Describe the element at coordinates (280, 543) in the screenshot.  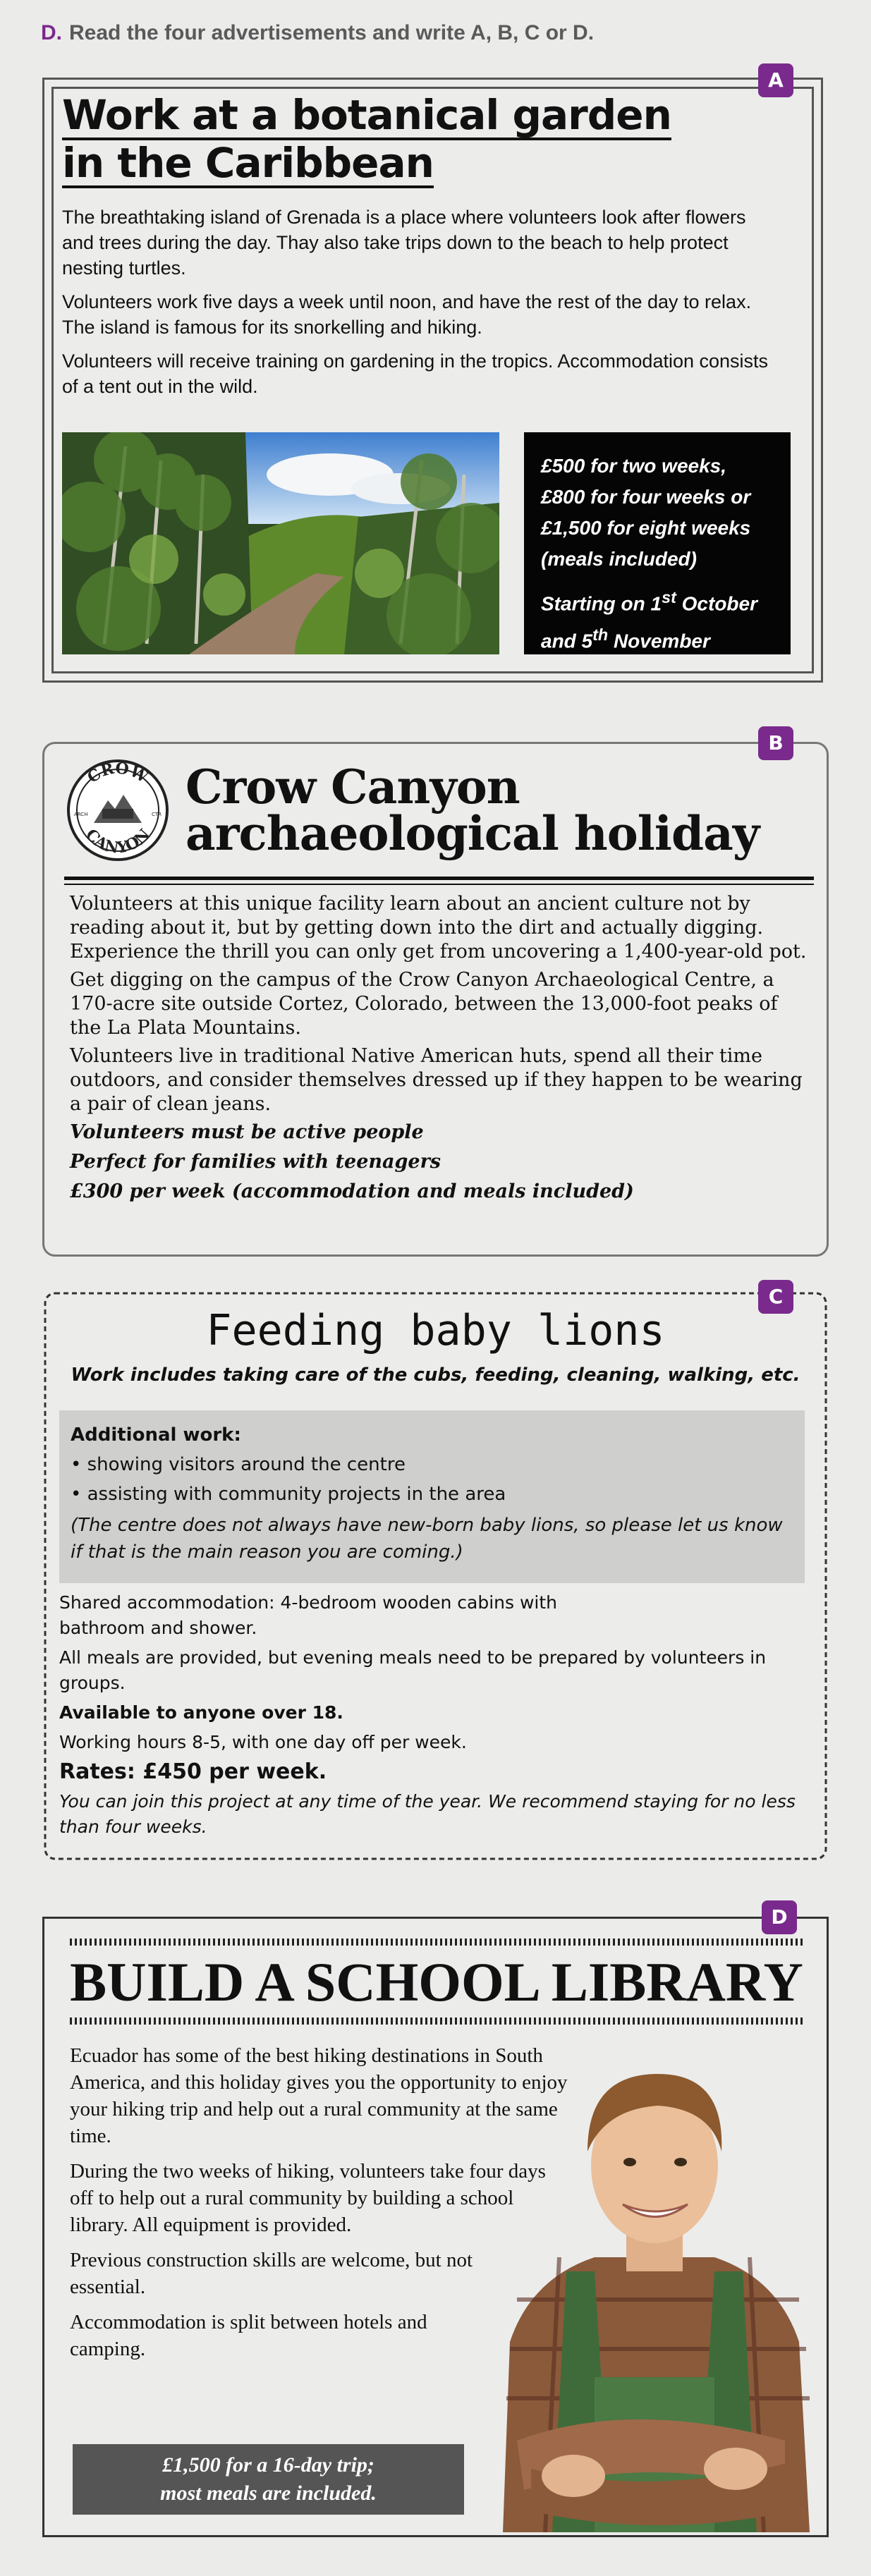
I see `garden-photo` at that location.